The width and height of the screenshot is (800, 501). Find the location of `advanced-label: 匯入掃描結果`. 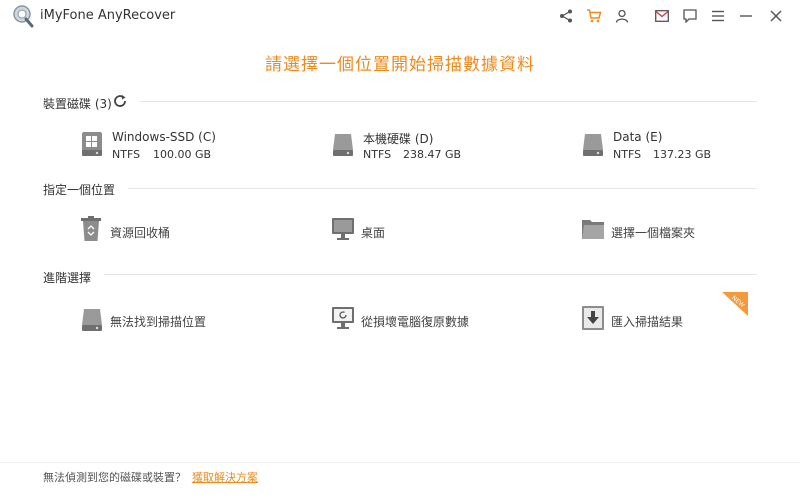

advanced-label: 匯入掃描結果 is located at coordinates (647, 322).